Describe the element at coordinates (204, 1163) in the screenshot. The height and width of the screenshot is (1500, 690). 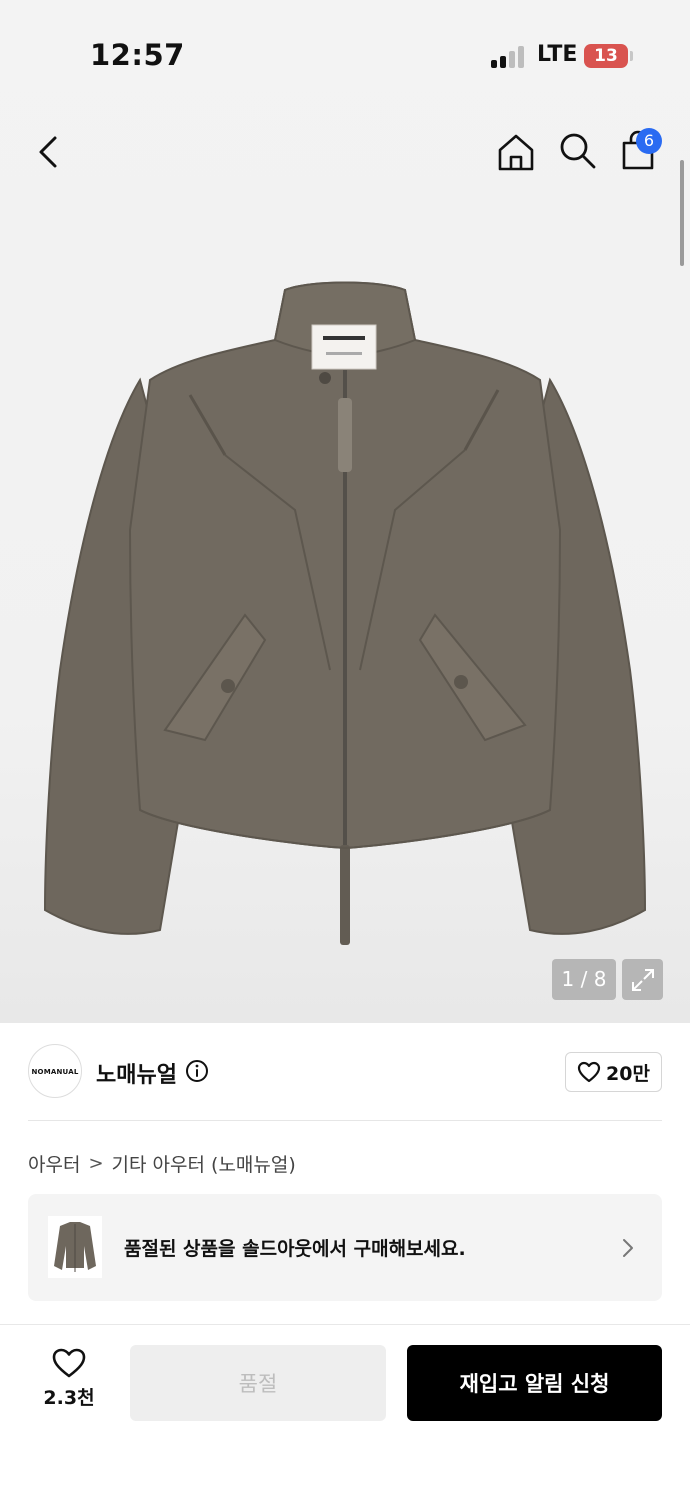
I see `breadcrumb-item-category: 기타 아우터 (노매뉴얼)` at that location.